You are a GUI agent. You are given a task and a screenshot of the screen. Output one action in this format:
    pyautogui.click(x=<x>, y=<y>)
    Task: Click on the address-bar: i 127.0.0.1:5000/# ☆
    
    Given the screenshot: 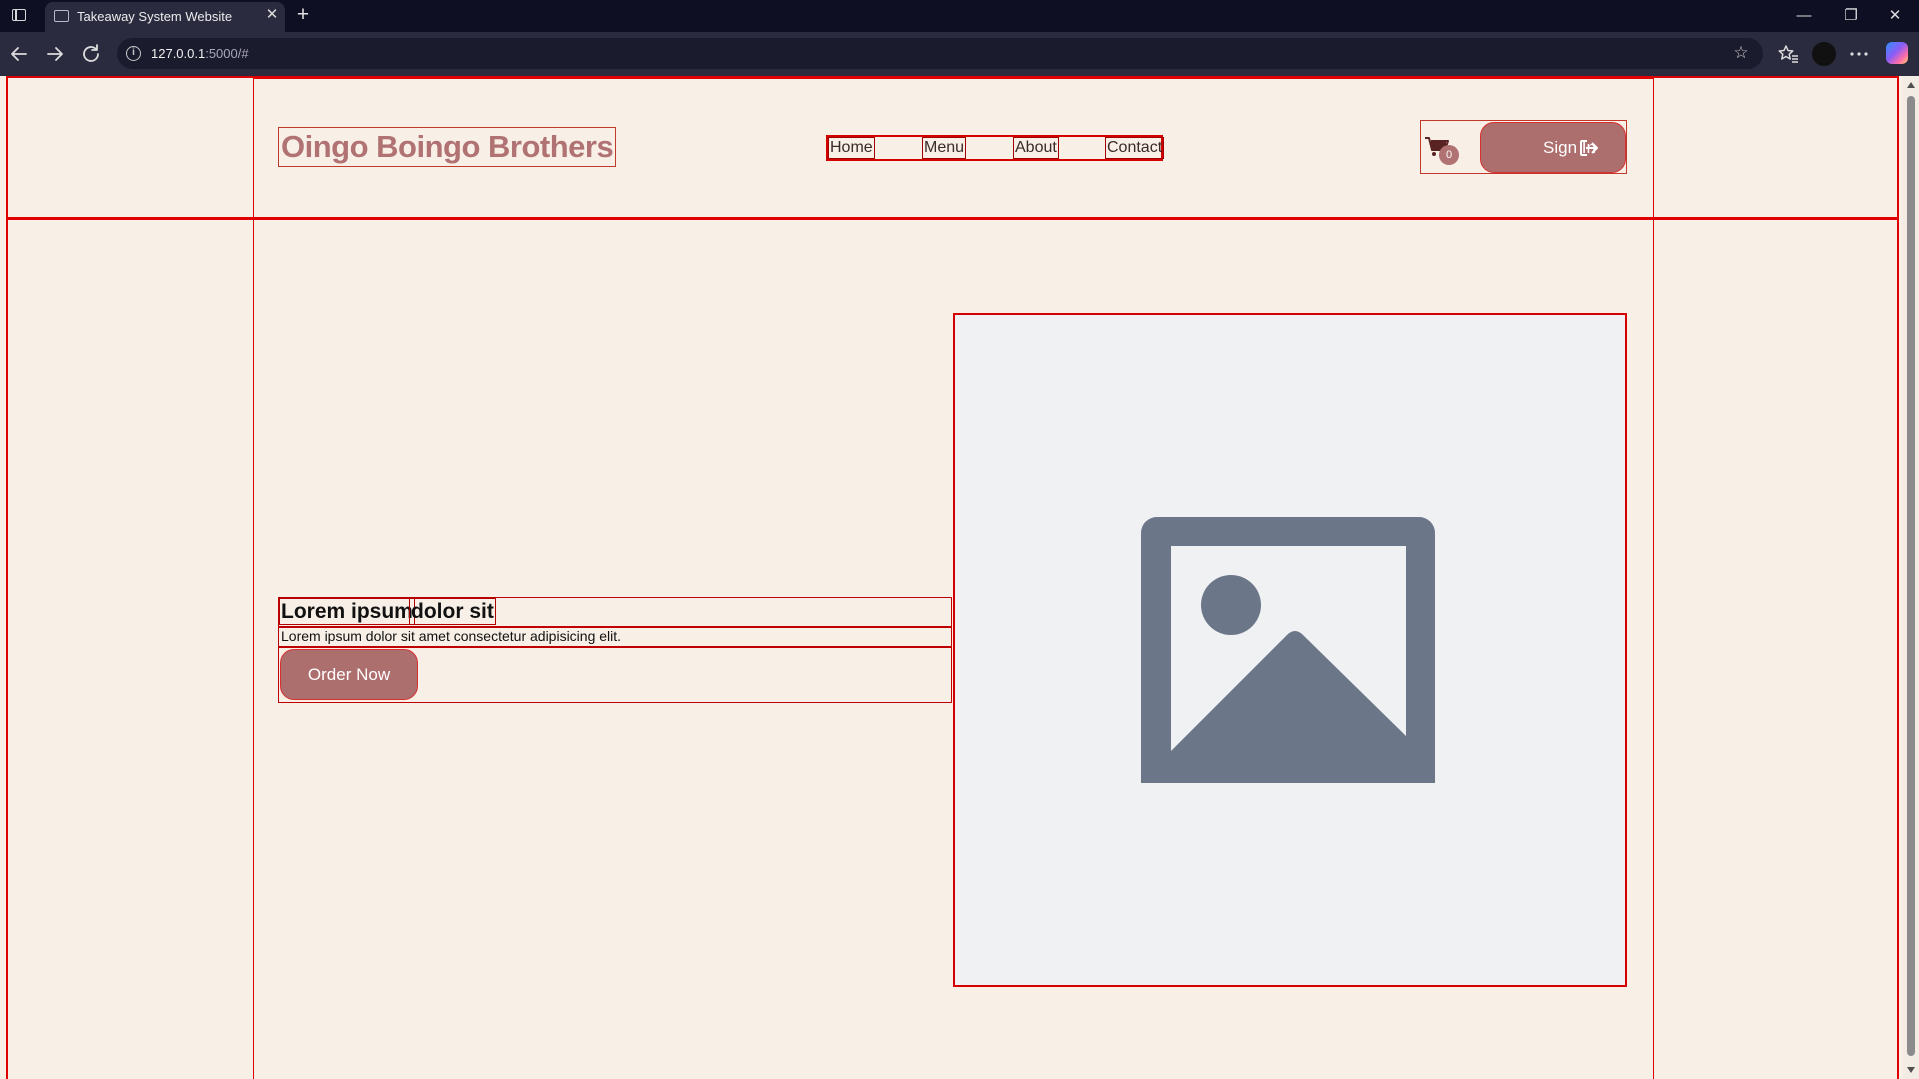 What is the action you would take?
    pyautogui.click(x=940, y=53)
    